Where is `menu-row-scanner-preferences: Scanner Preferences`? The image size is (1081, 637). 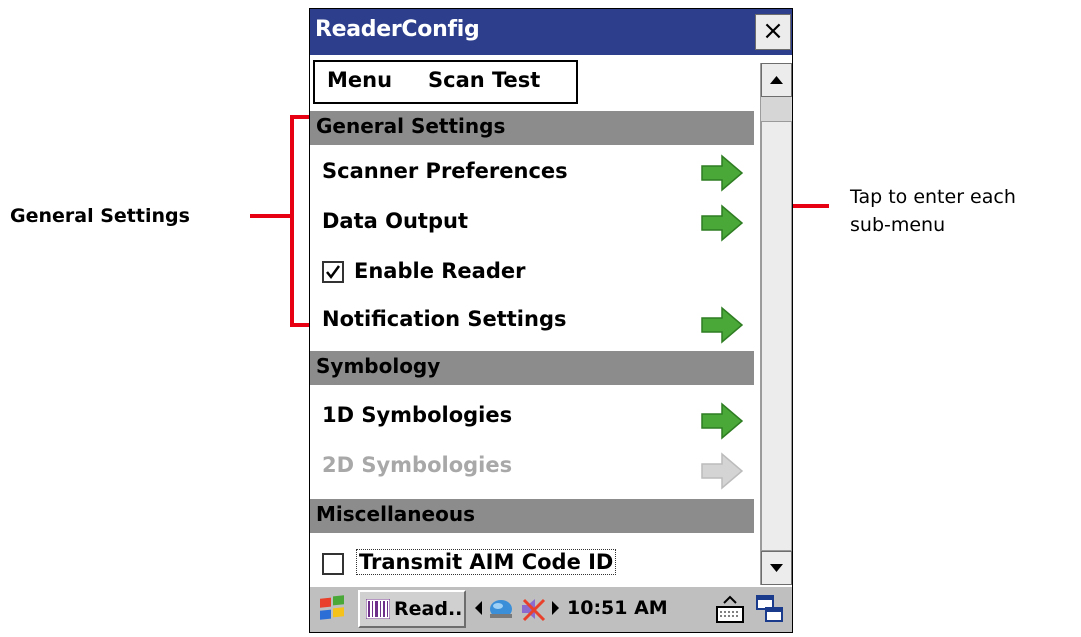
menu-row-scanner-preferences: Scanner Preferences is located at coordinates (532, 172).